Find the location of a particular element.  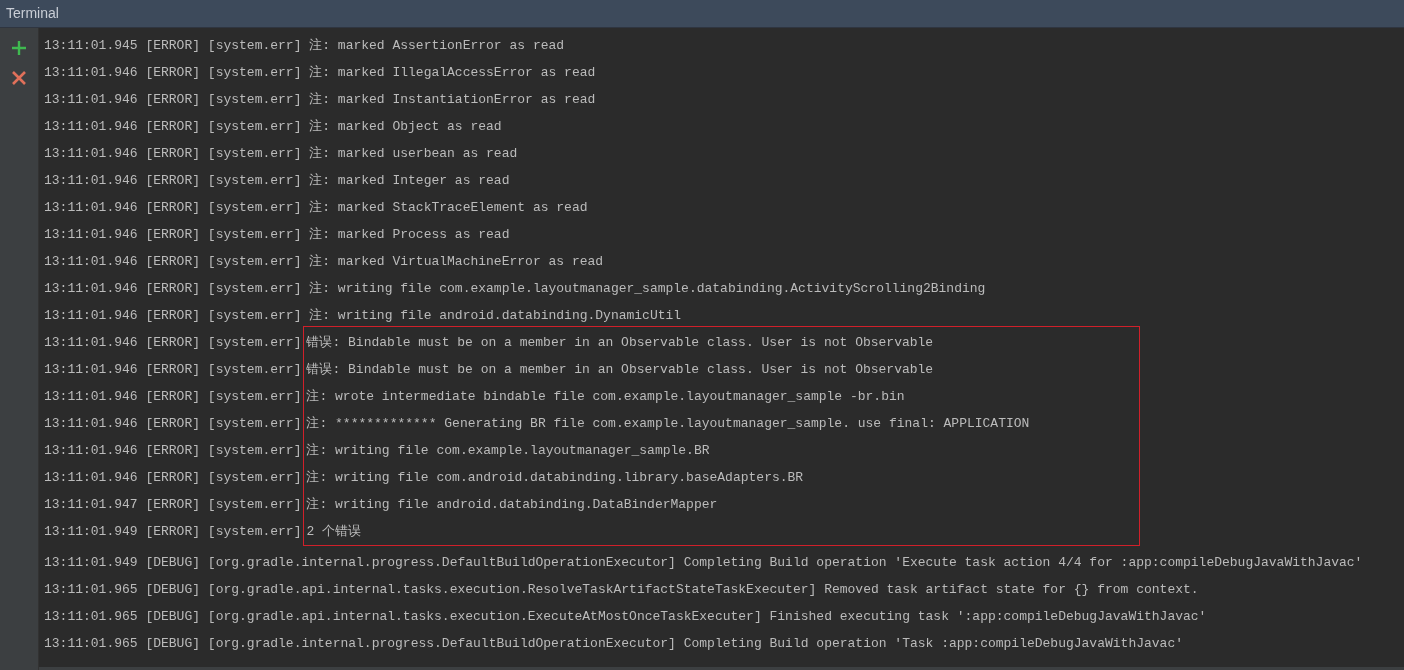

log-message: 注: ************* Generating BR file com.example.layoutmanager_sample. use final: APPLICATION is located at coordinates (668, 424).